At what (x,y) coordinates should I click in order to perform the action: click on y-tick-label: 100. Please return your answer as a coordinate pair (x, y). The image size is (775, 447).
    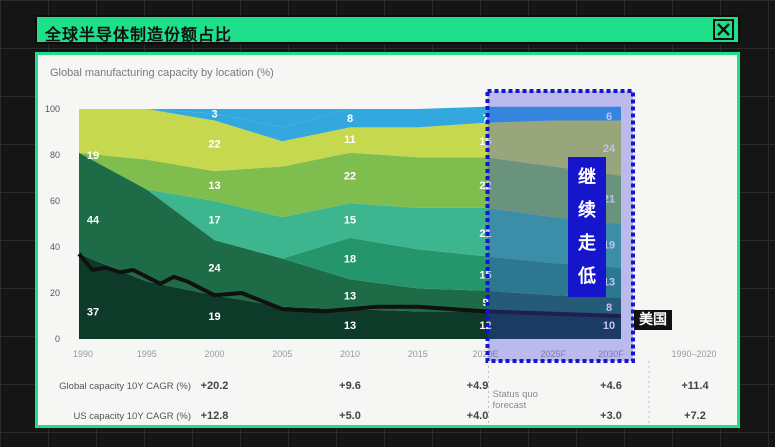
    Looking at the image, I should click on (52, 109).